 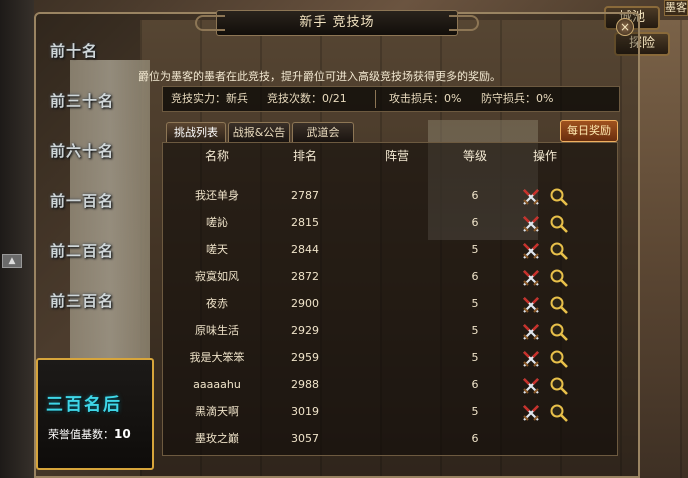 What do you see at coordinates (390, 412) in the screenshot?
I see `table-row: 黑滴天啊 3019 5` at bounding box center [390, 412].